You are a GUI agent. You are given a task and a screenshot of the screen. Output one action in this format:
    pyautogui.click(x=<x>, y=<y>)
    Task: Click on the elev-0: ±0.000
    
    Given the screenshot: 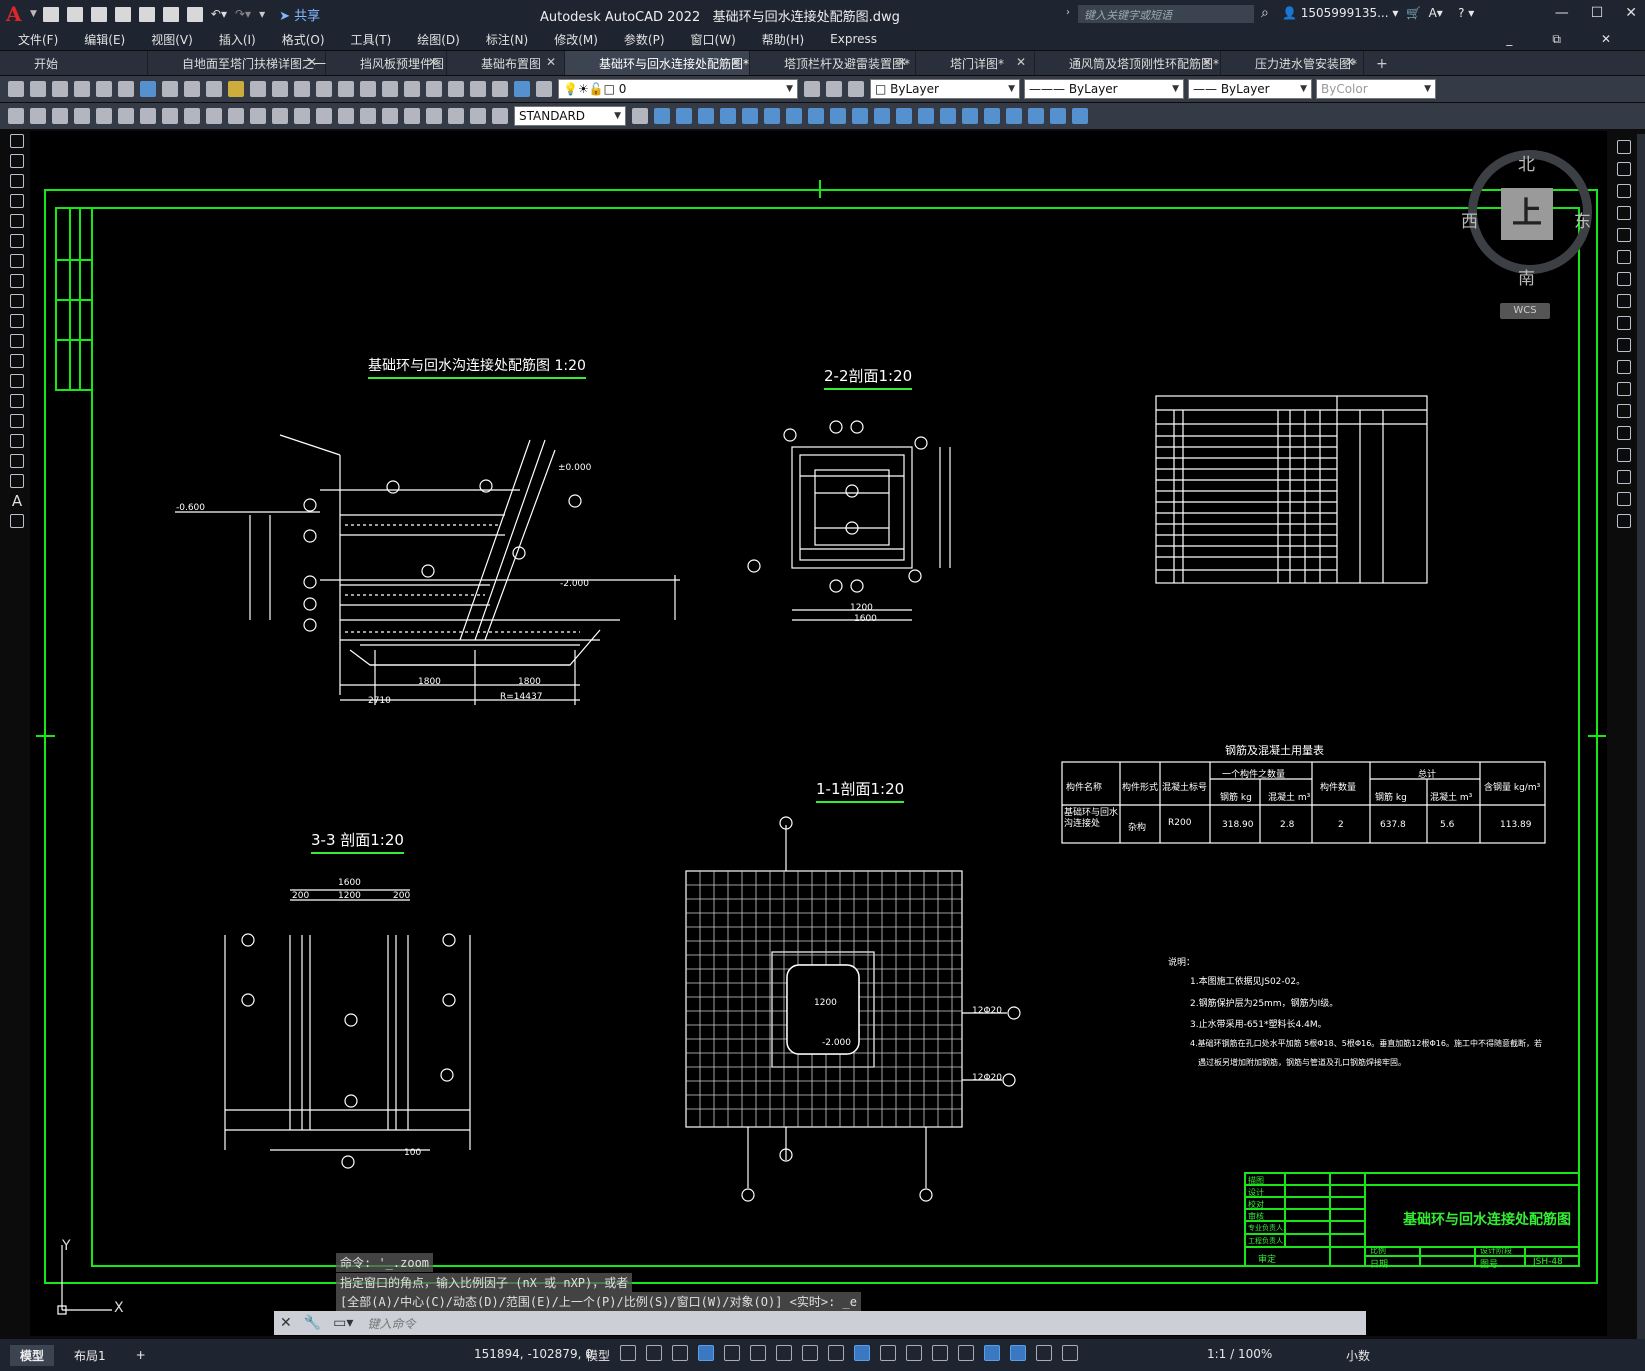 What is the action you would take?
    pyautogui.click(x=575, y=468)
    